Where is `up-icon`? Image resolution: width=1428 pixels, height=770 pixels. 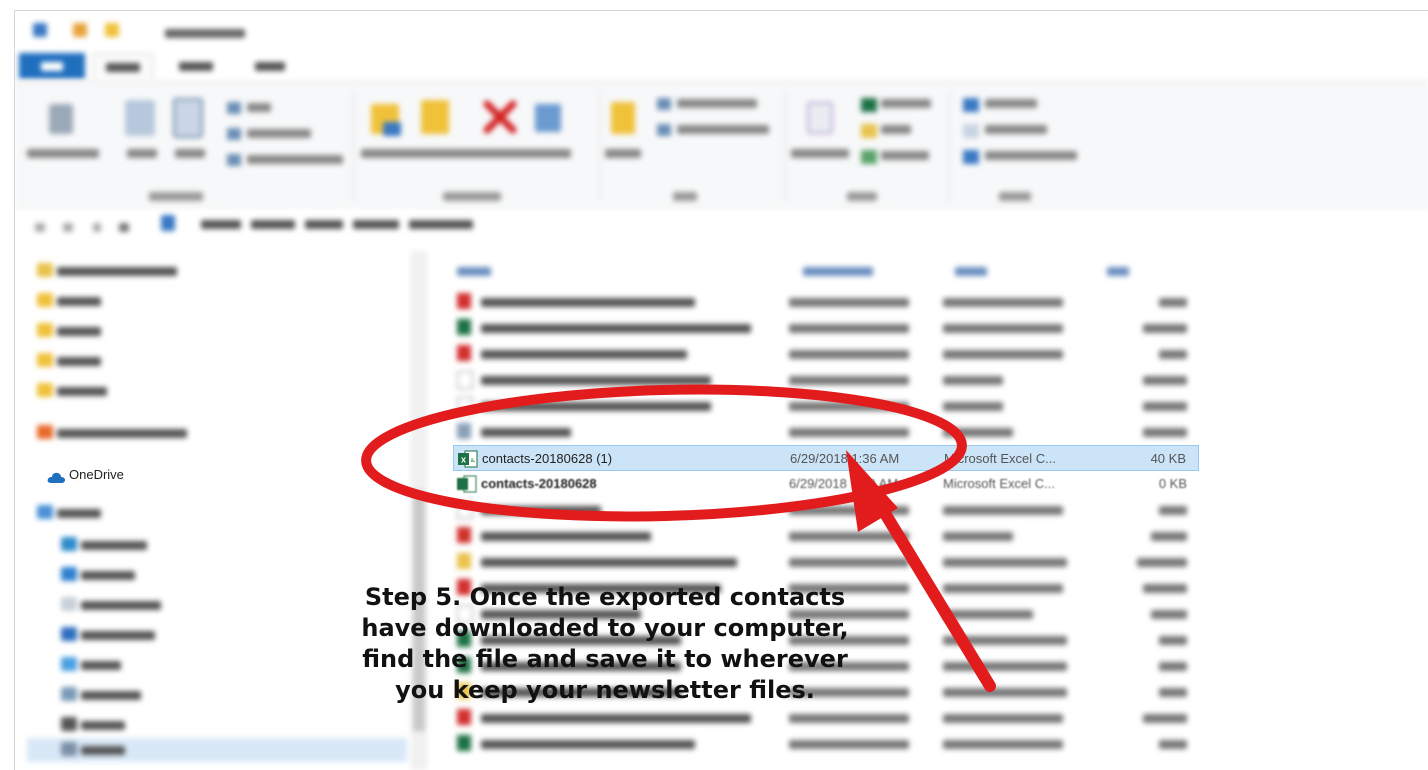
up-icon is located at coordinates (124, 228).